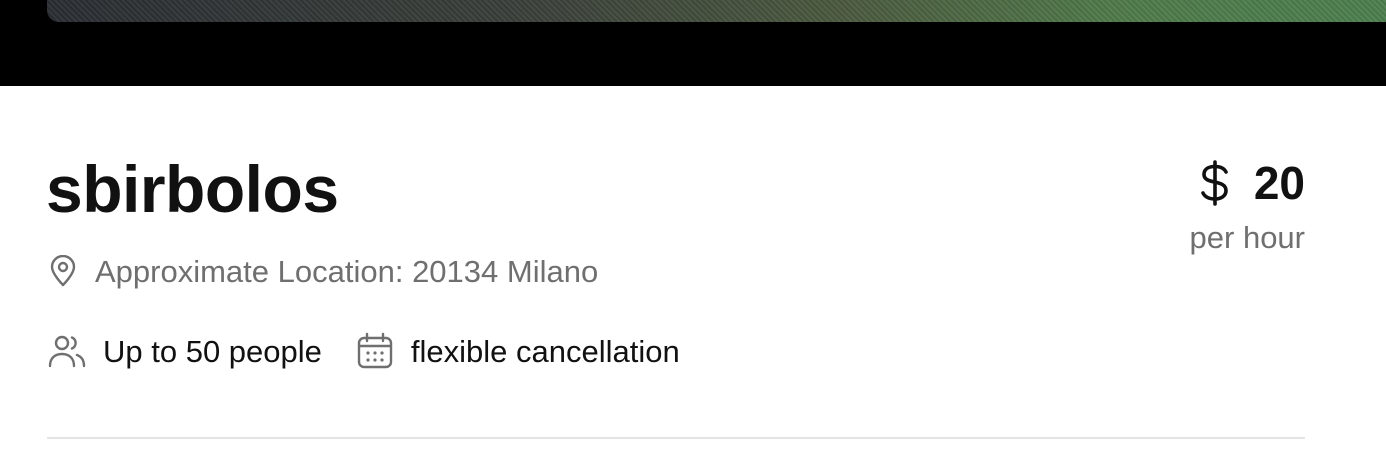 Image resolution: width=1386 pixels, height=476 pixels. Describe the element at coordinates (67, 351) in the screenshot. I see `users-icon` at that location.